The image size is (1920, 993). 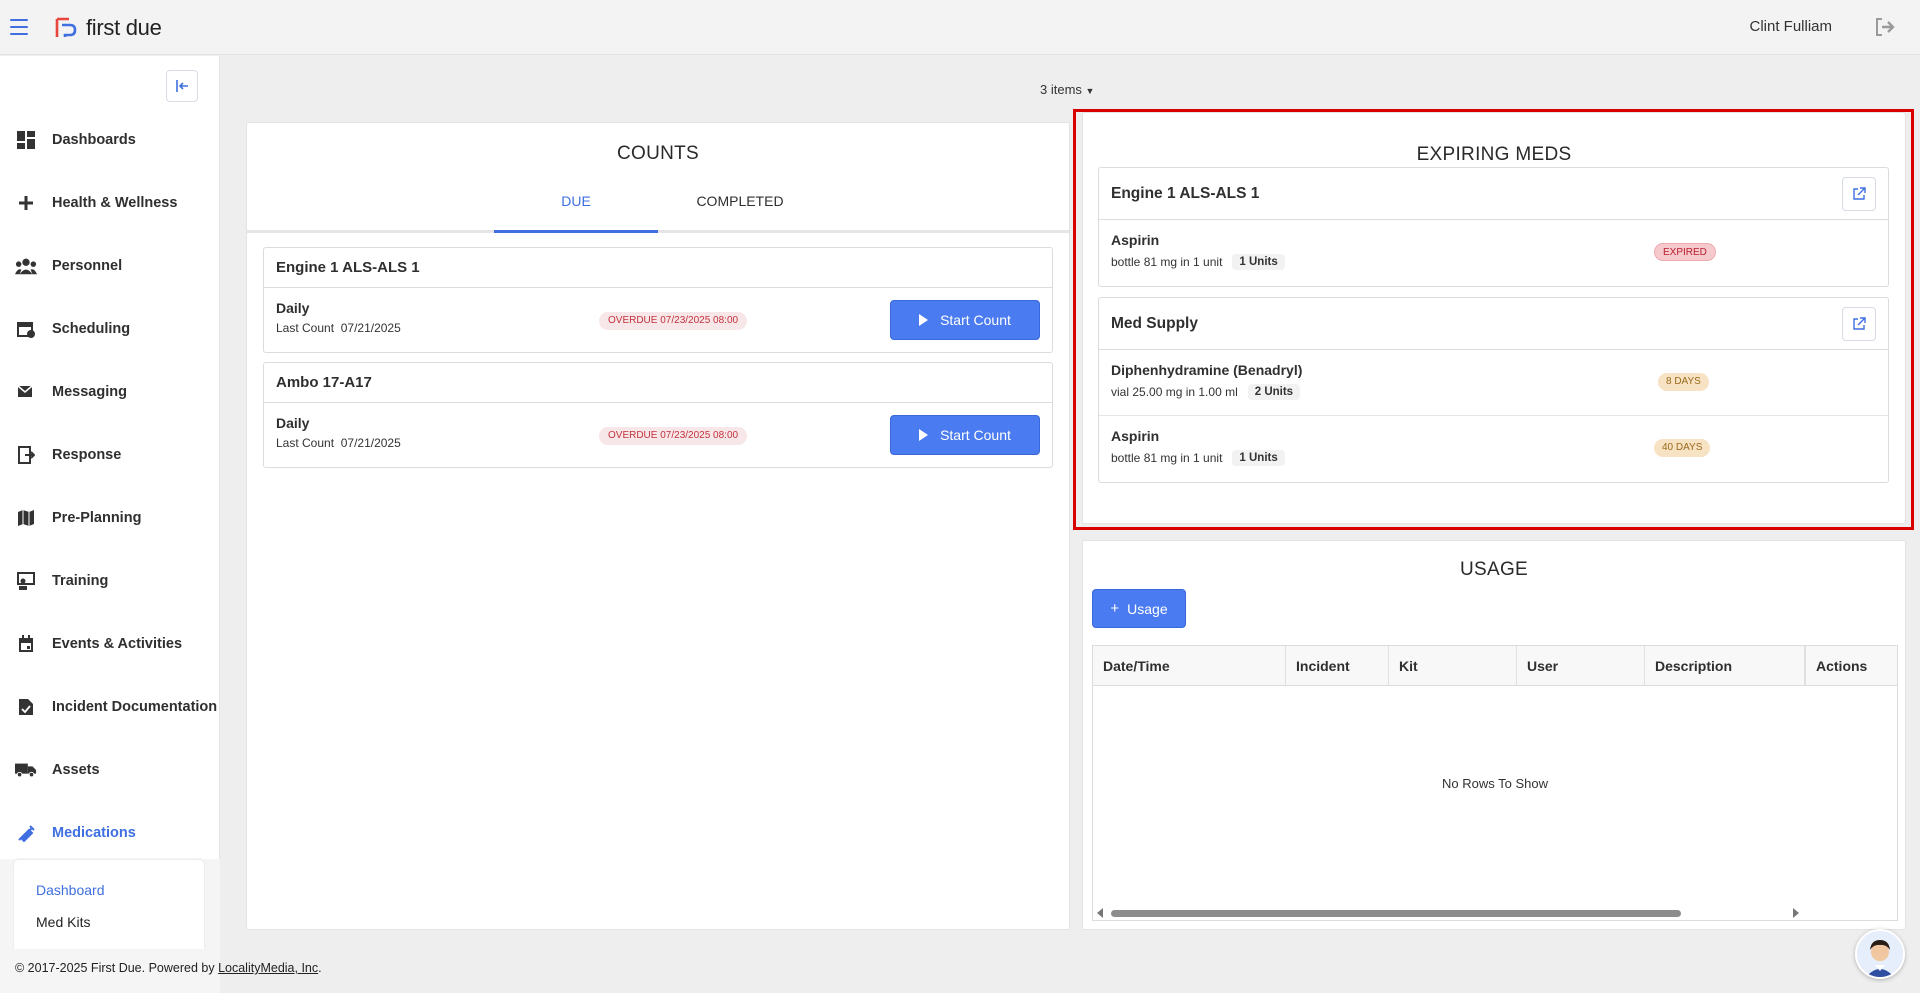 I want to click on sidebar-item-label: Dashboards, so click(x=94, y=139).